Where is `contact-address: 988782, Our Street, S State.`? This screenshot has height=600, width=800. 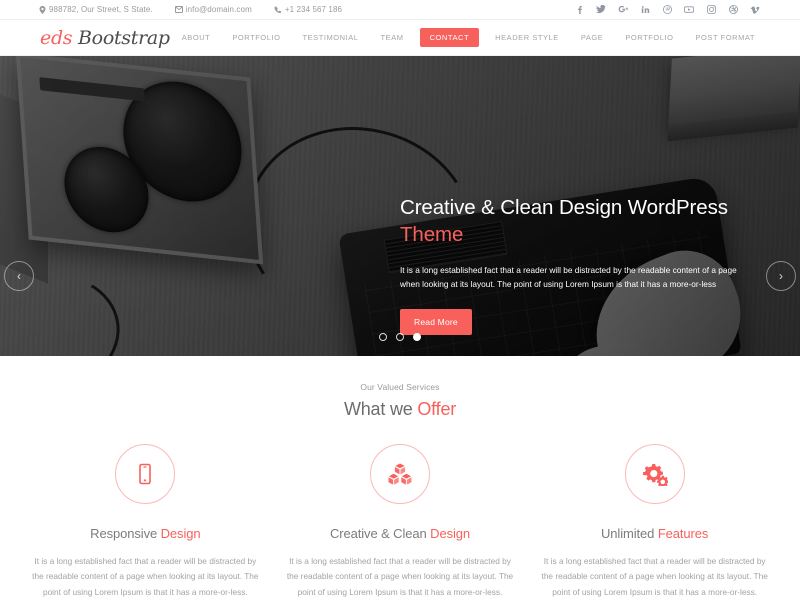
contact-address: 988782, Our Street, S State. is located at coordinates (101, 9).